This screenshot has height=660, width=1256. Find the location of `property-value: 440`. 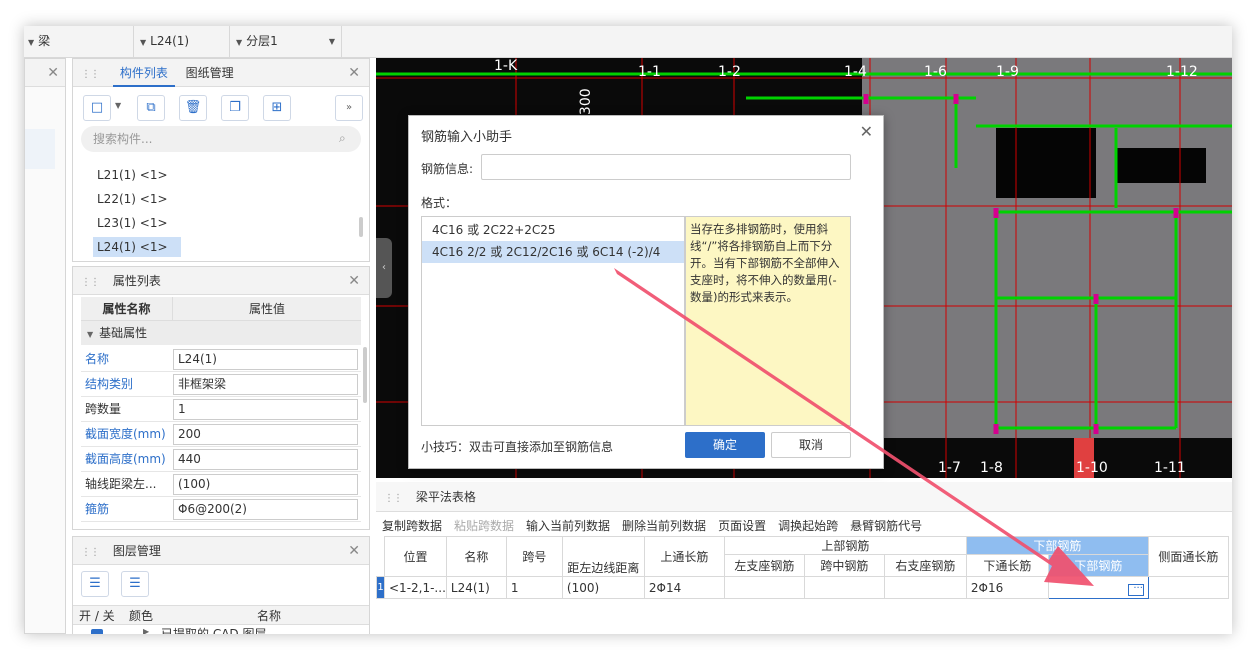

property-value: 440 is located at coordinates (265, 459).